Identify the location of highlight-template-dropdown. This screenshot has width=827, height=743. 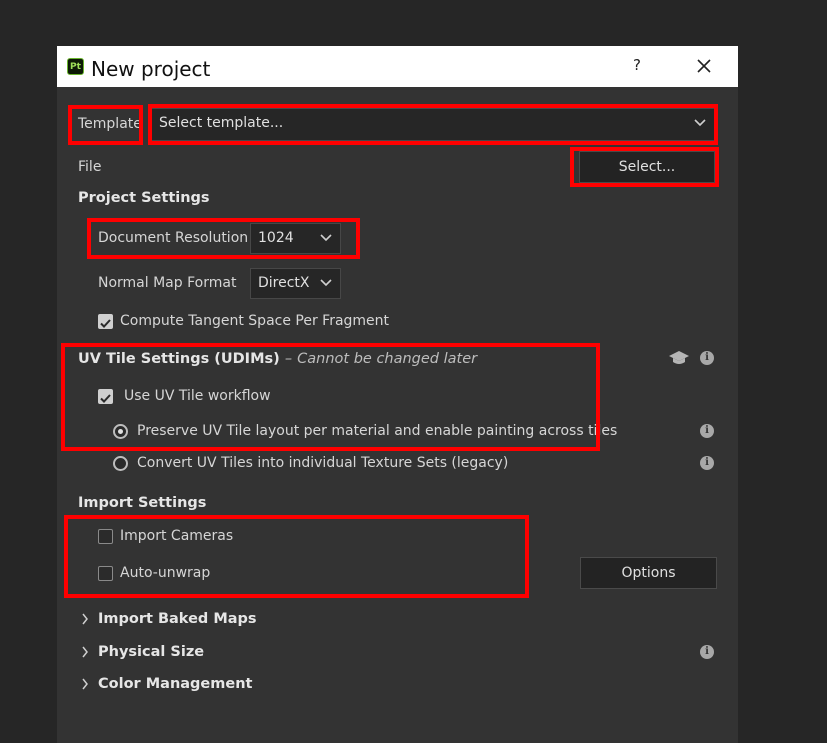
(433, 124).